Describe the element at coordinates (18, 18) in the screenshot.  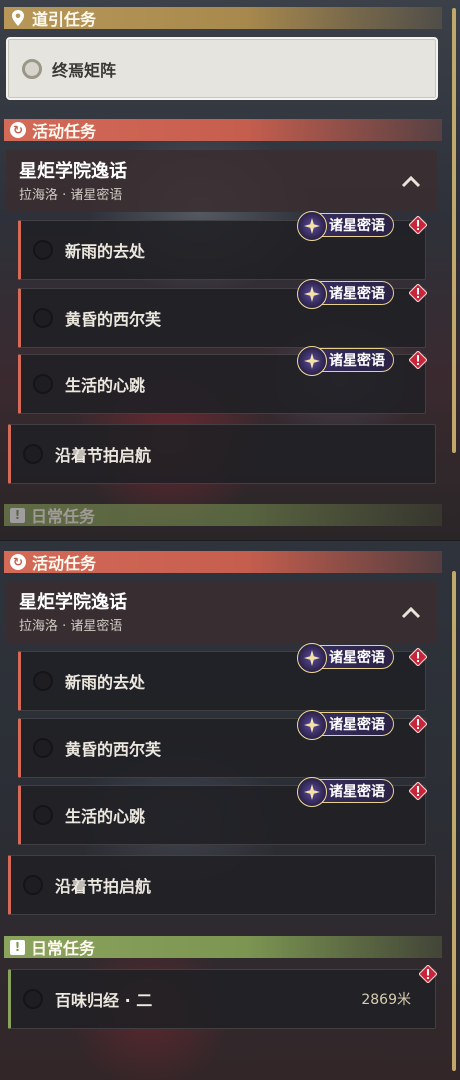
I see `map-pin-icon` at that location.